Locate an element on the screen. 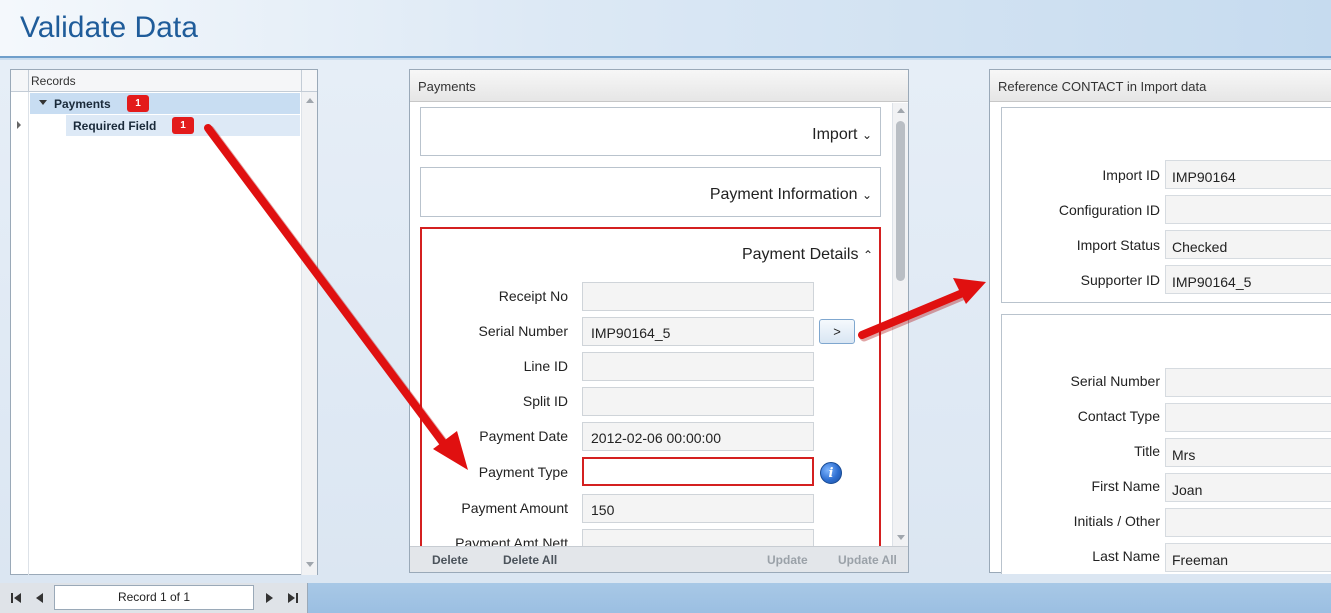 The width and height of the screenshot is (1331, 613). serial-number-input: IMP90164_5 is located at coordinates (698, 331).